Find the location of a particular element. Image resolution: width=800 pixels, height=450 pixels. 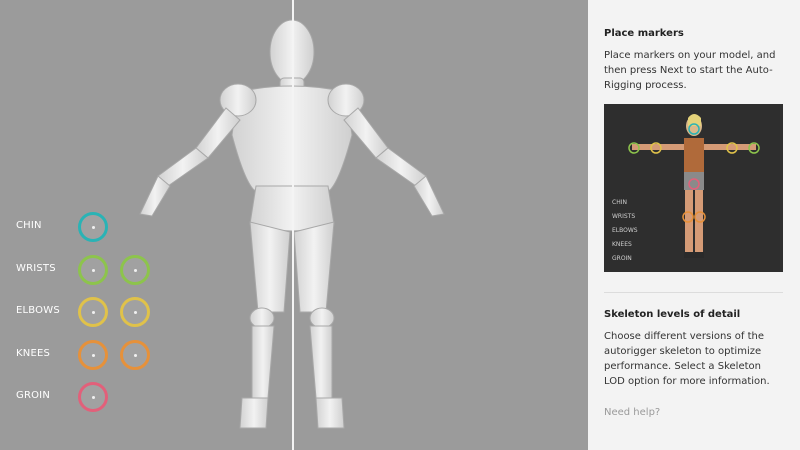

marker-ring-wrists-left is located at coordinates (93, 269).